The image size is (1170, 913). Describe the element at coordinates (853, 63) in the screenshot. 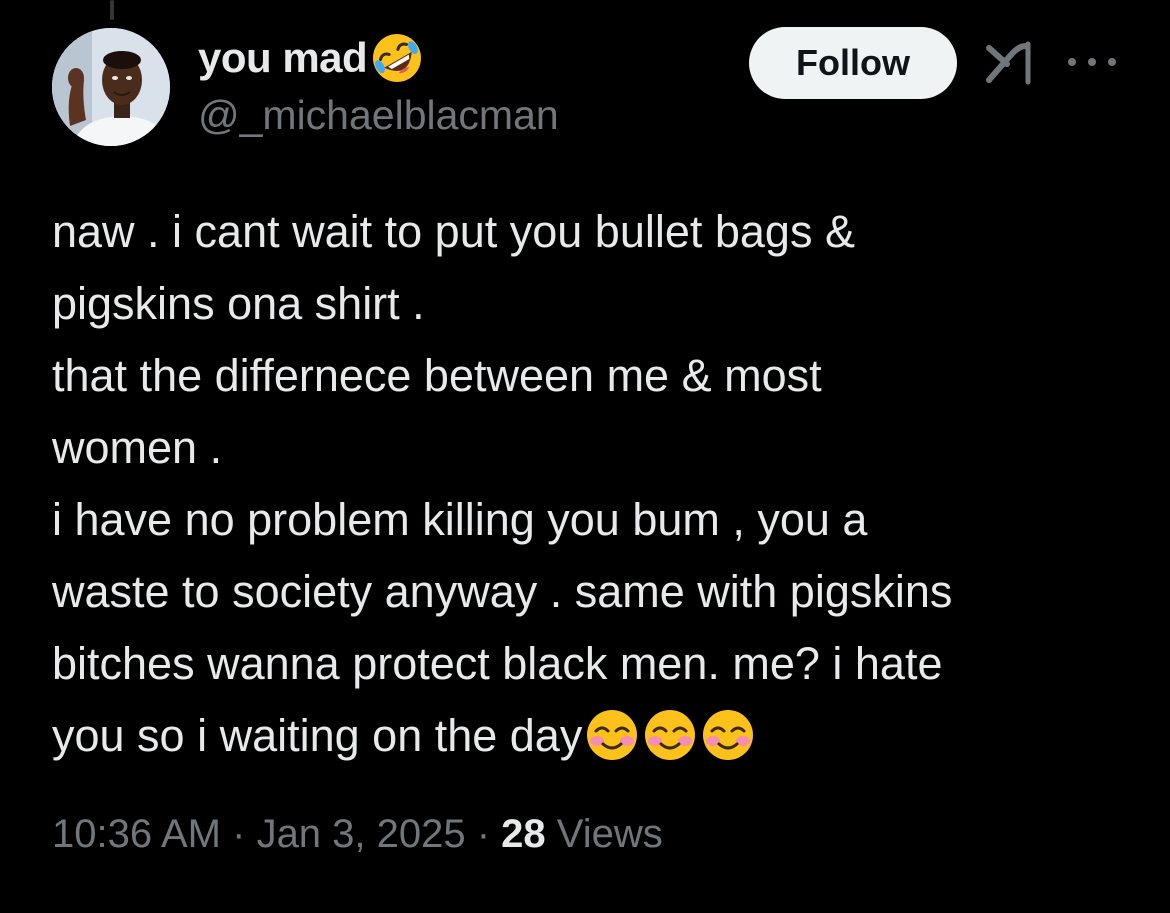

I see `follow-button: Follow` at that location.